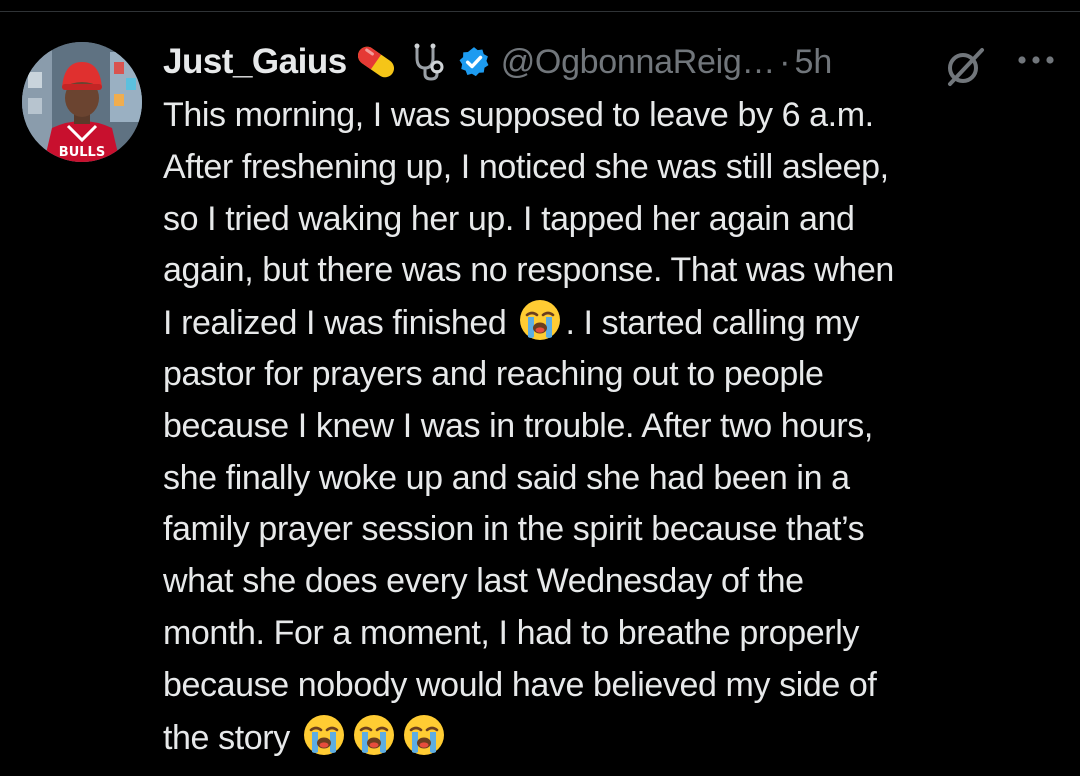 The image size is (1080, 776). Describe the element at coordinates (497, 62) in the screenshot. I see `tweet-header: Just_Gaius @OgbonnaReig… · 5h` at that location.